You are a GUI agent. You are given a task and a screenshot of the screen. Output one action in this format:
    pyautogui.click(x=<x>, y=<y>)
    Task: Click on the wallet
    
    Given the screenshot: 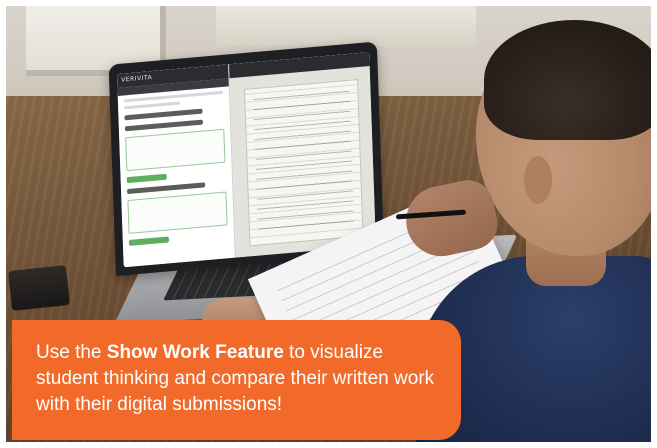 What is the action you would take?
    pyautogui.click(x=39, y=288)
    